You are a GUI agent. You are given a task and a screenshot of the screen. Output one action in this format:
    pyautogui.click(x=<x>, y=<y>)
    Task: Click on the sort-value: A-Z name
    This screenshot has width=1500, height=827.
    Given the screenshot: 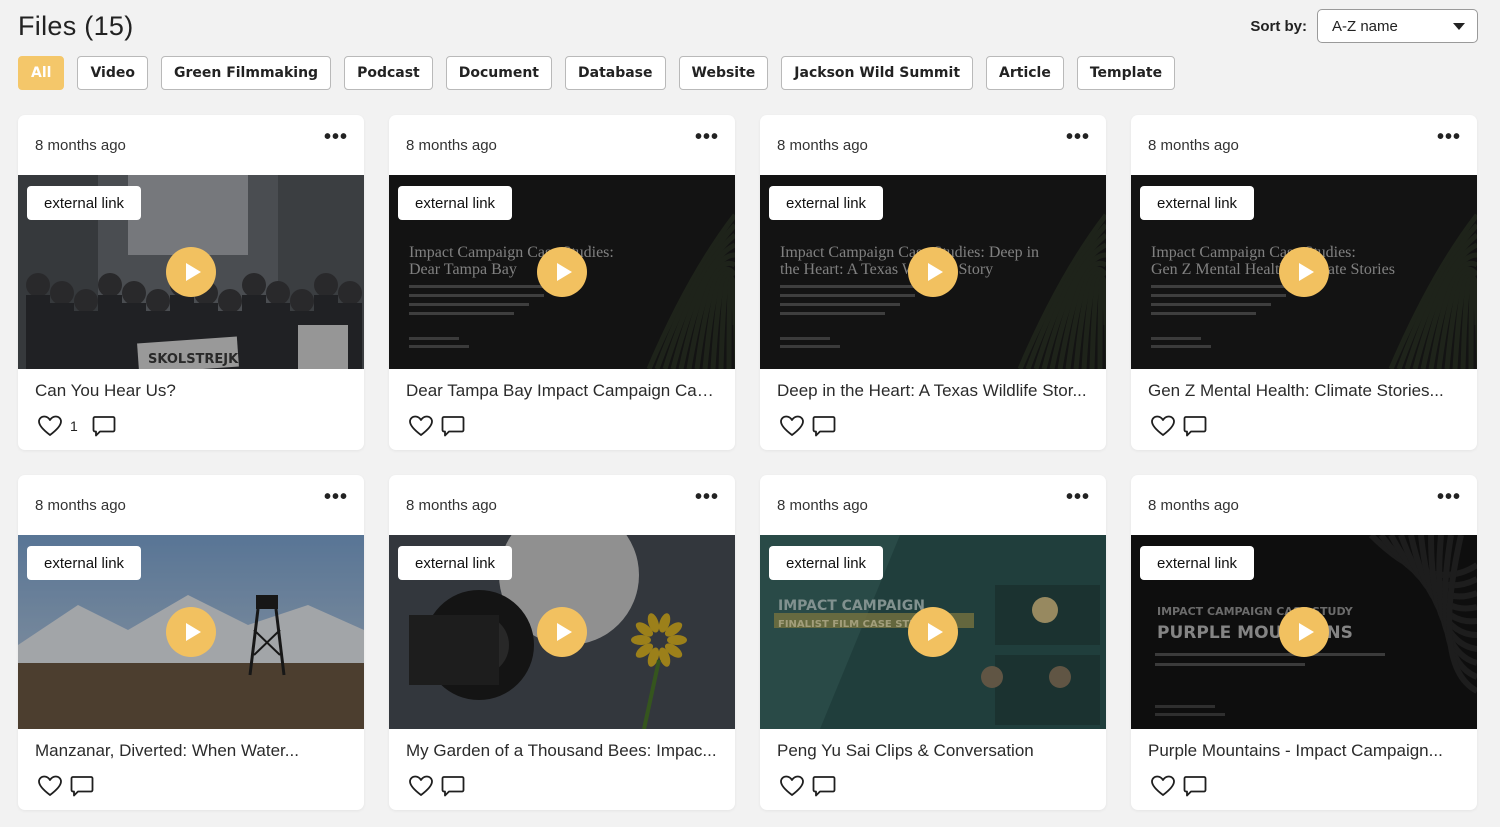 What is the action you would take?
    pyautogui.click(x=1365, y=26)
    